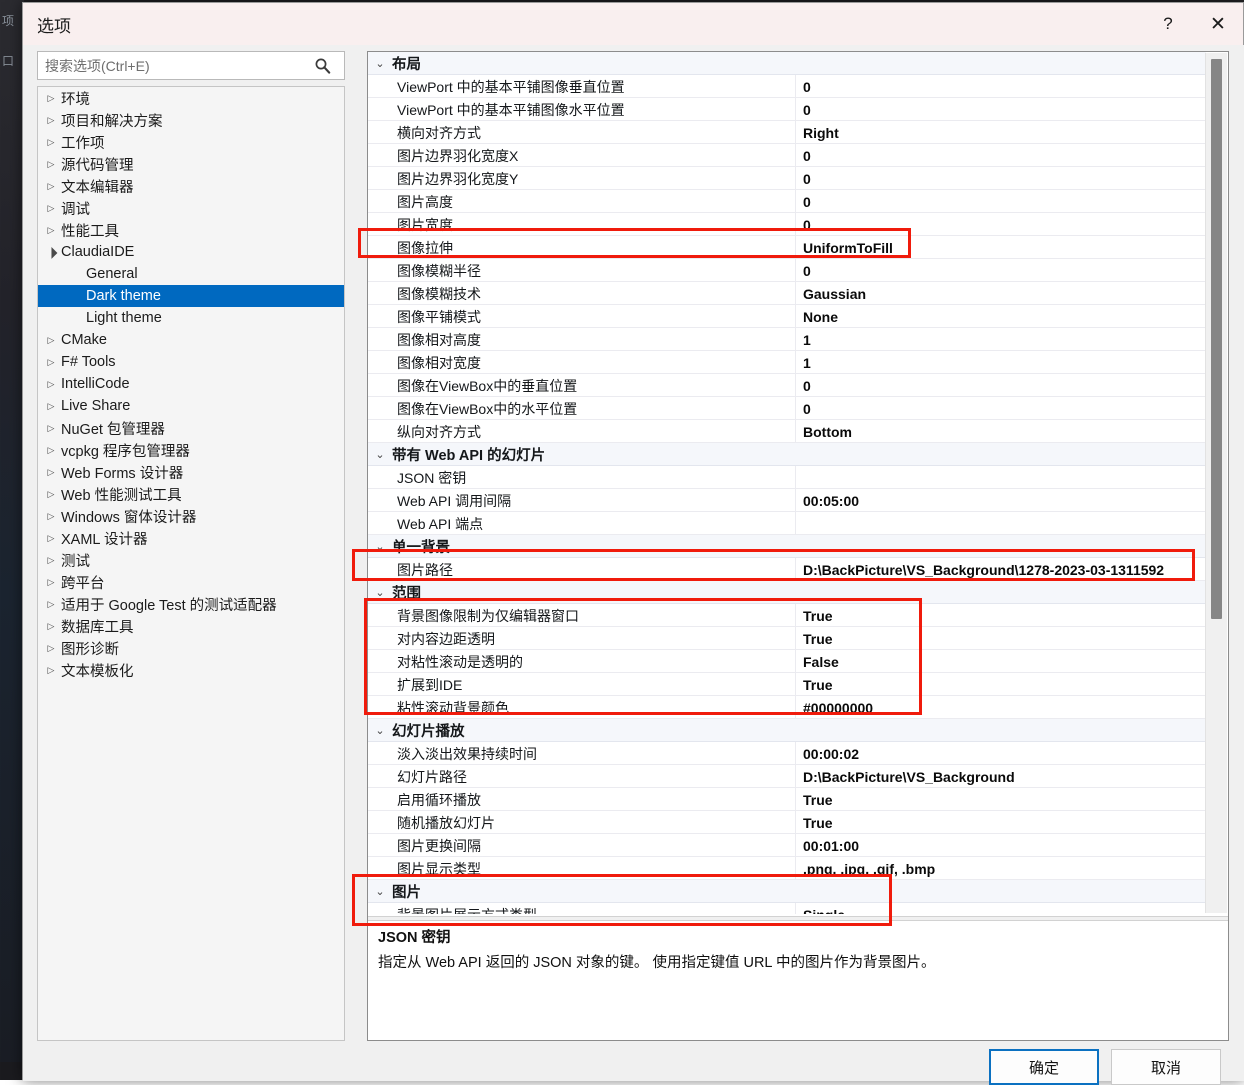  Describe the element at coordinates (866, 868) in the screenshot. I see `property-value: .png, .jpg, .gif, .bmp` at that location.